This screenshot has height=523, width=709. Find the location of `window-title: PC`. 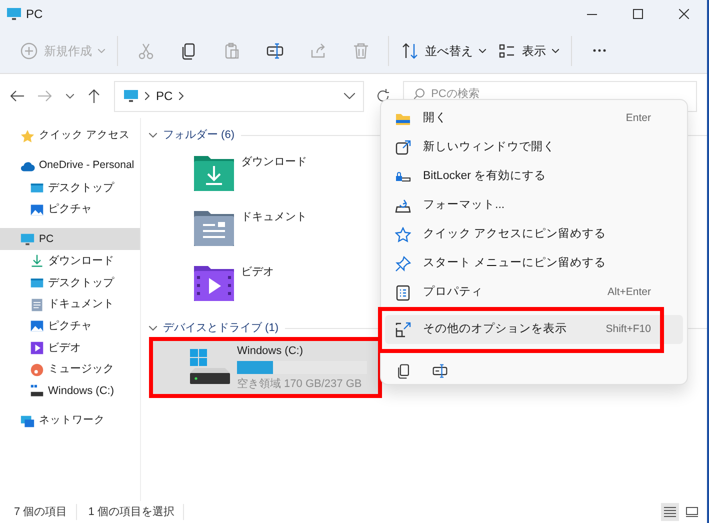

window-title: PC is located at coordinates (34, 14).